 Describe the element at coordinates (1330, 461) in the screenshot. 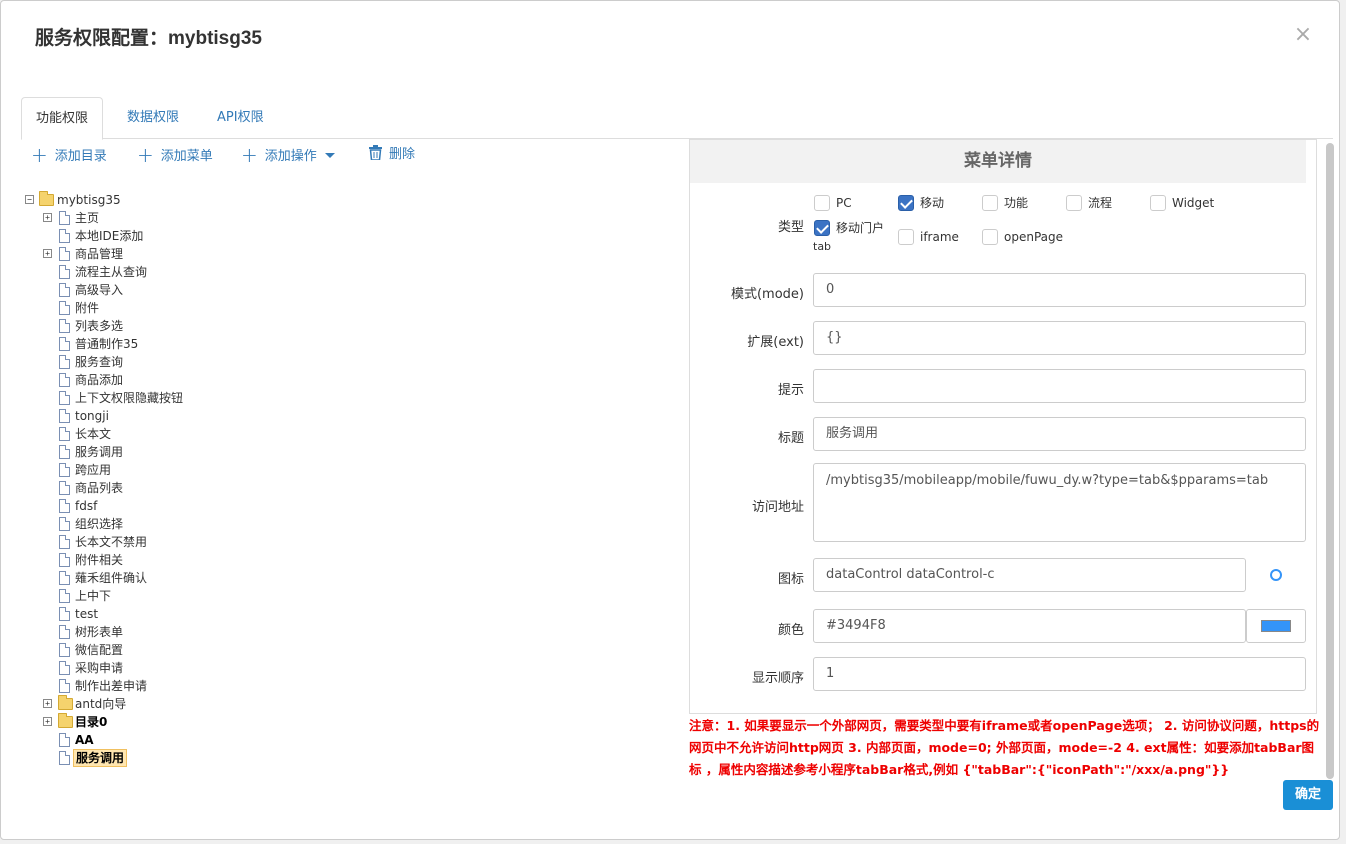

I see `scrollbar` at that location.